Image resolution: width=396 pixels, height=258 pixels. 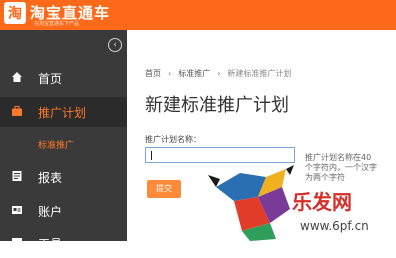 What do you see at coordinates (63, 78) in the screenshot?
I see `sidebar-item-home: 首页` at bounding box center [63, 78].